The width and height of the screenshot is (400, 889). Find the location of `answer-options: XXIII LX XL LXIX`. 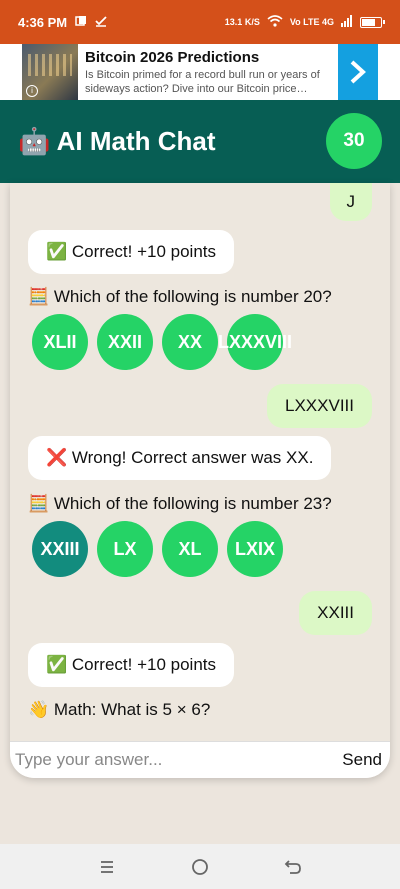

answer-options: XXIII LX XL LXIX is located at coordinates (157, 549).